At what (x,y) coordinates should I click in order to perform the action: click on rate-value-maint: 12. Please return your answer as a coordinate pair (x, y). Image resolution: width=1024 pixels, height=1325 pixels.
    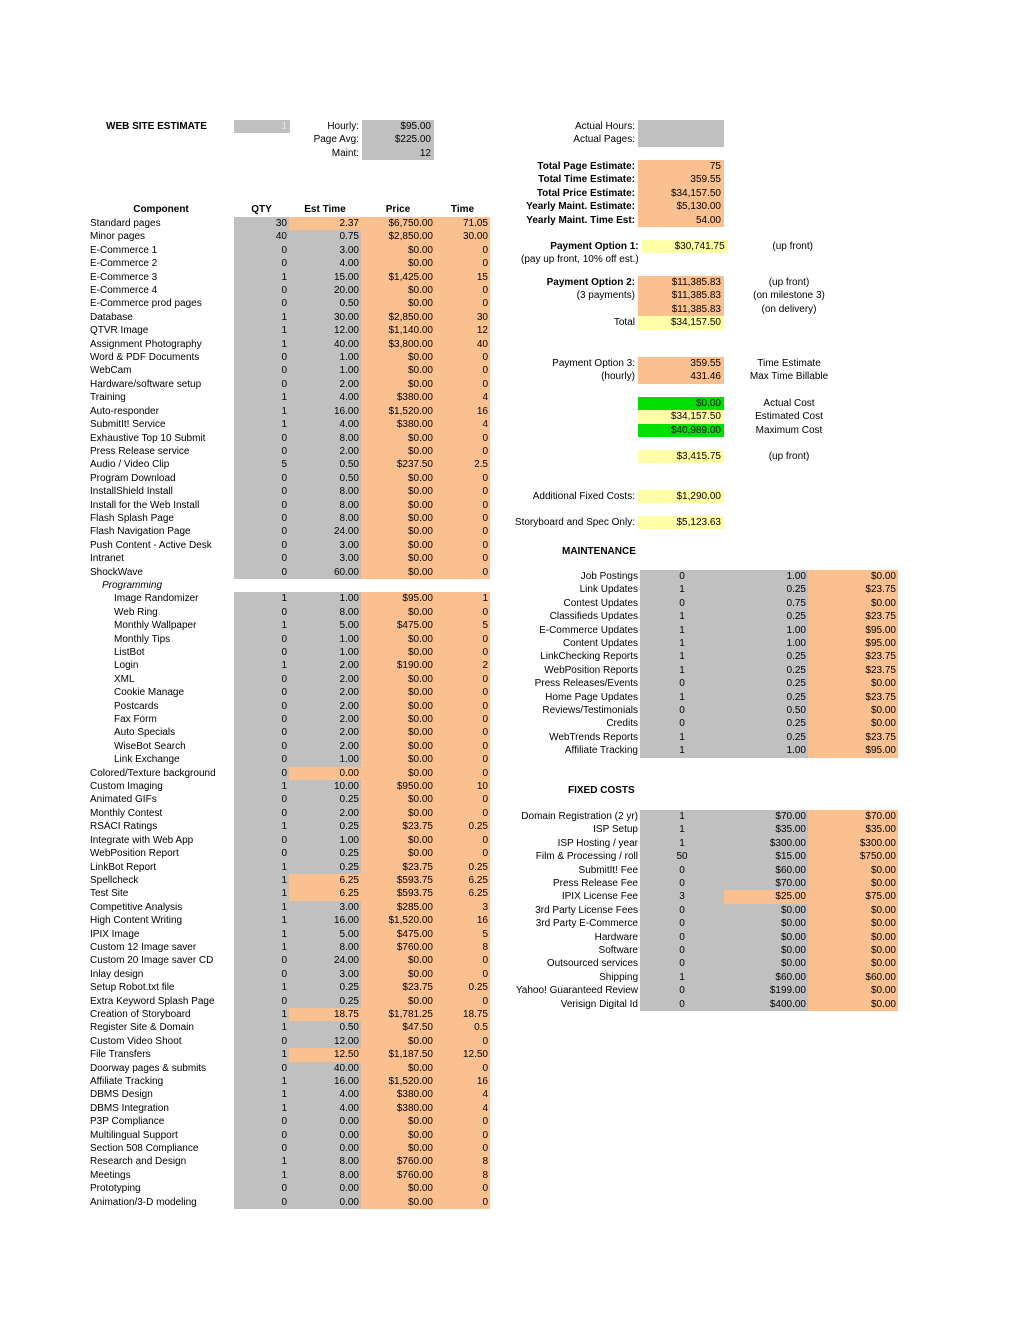
    Looking at the image, I should click on (398, 153).